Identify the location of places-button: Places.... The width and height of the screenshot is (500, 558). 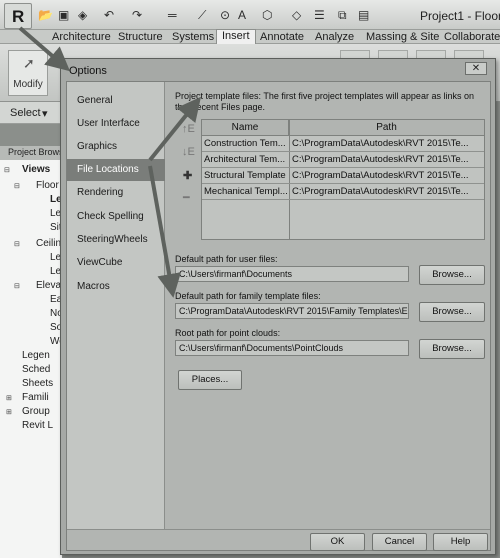
(210, 380).